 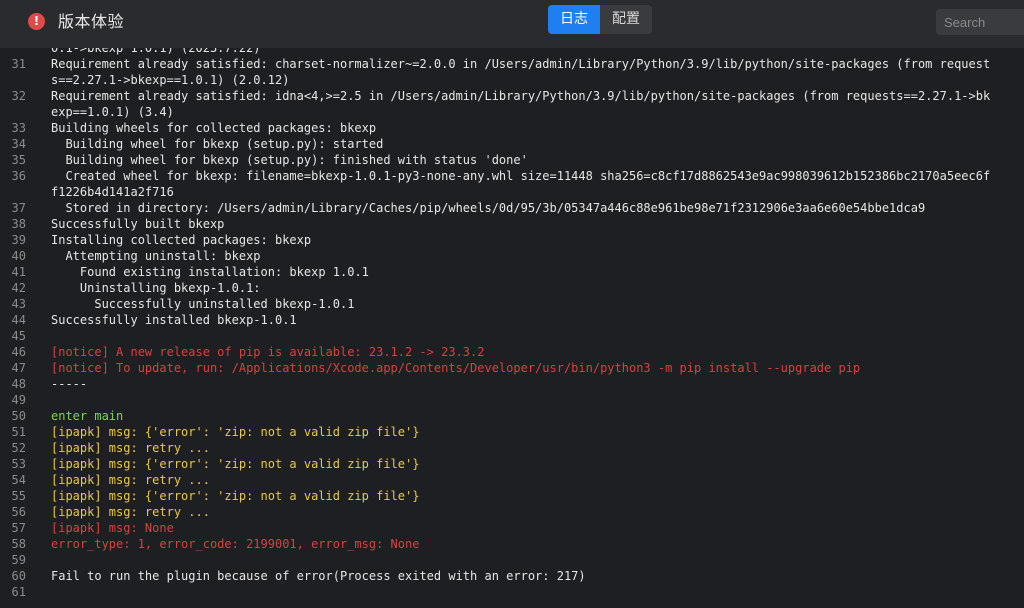 What do you see at coordinates (91, 21) in the screenshot?
I see `app-title: 版本体验` at bounding box center [91, 21].